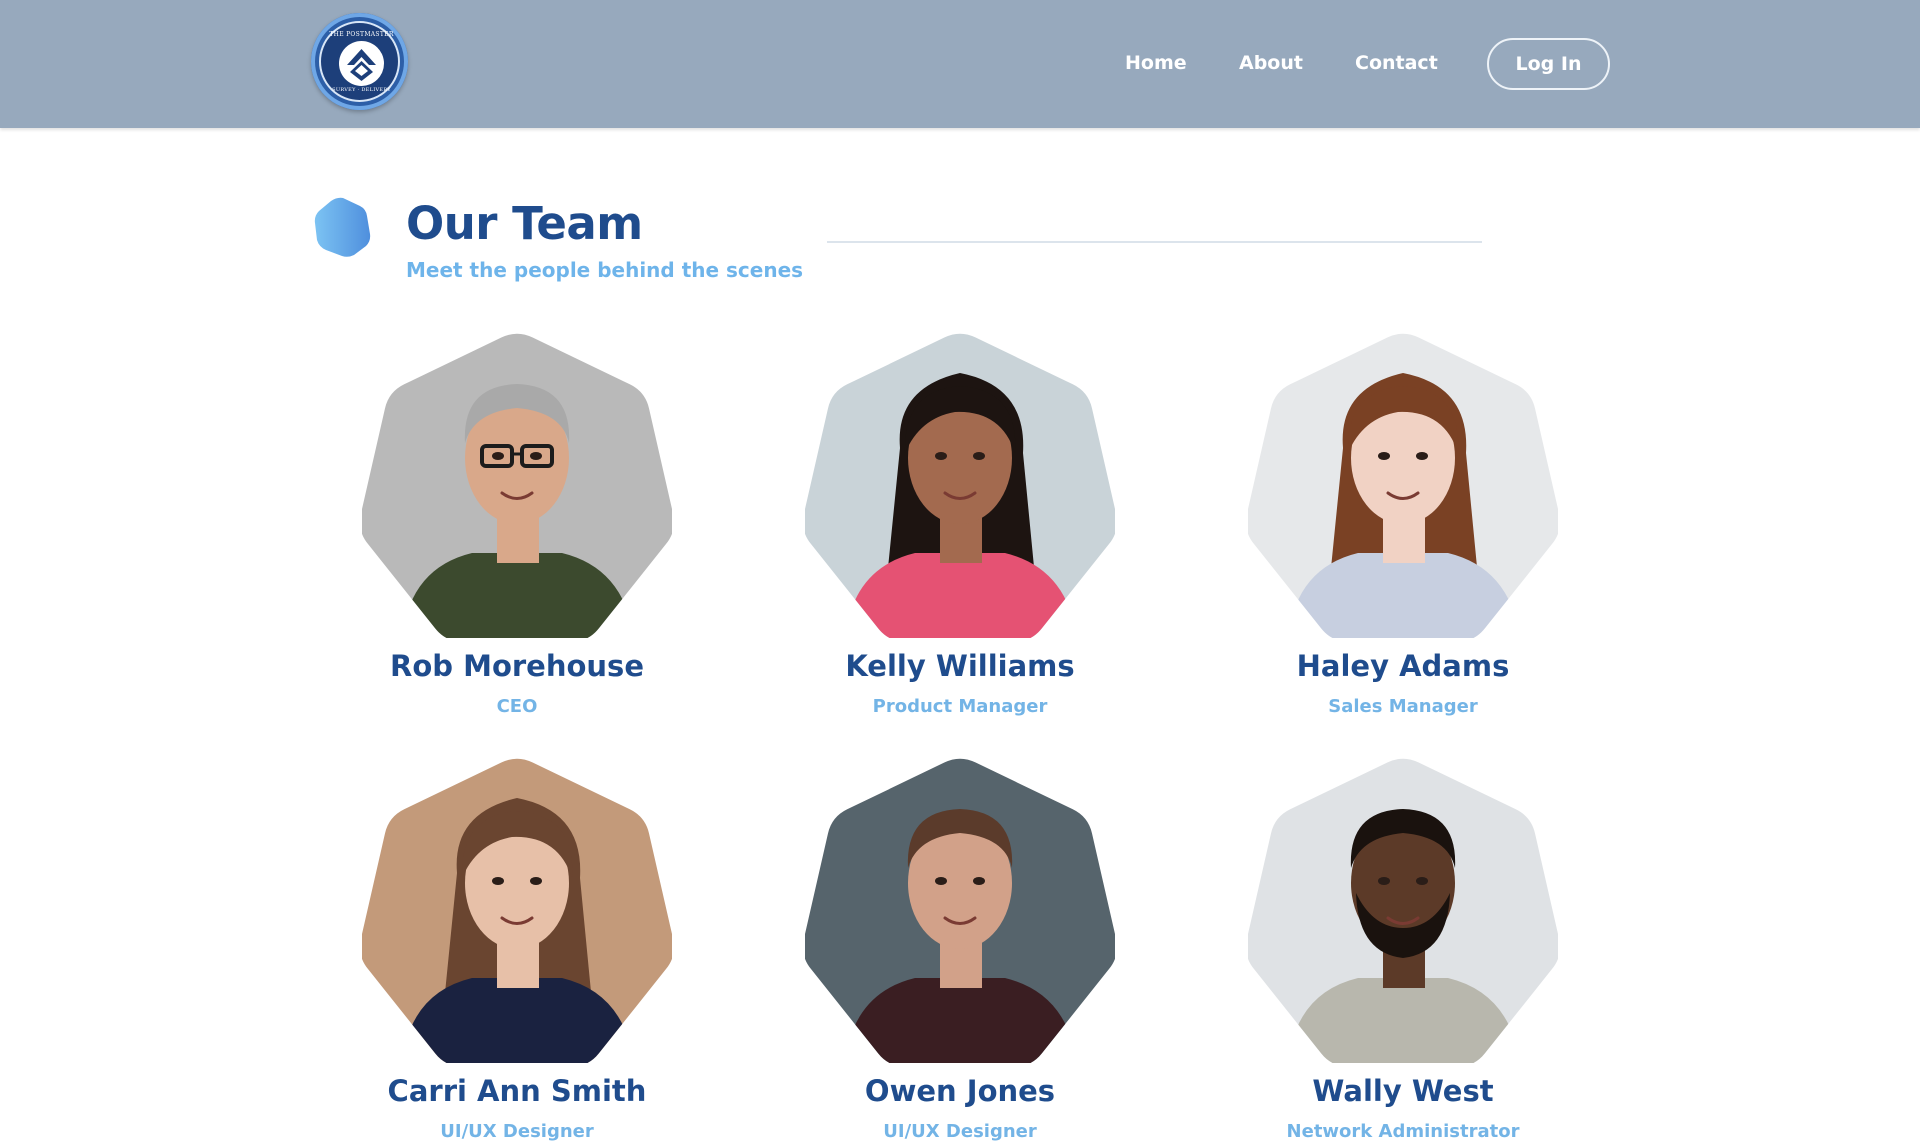 This screenshot has width=1920, height=1141. I want to click on team-member-card: Kelly Williams Product Manager, so click(960, 522).